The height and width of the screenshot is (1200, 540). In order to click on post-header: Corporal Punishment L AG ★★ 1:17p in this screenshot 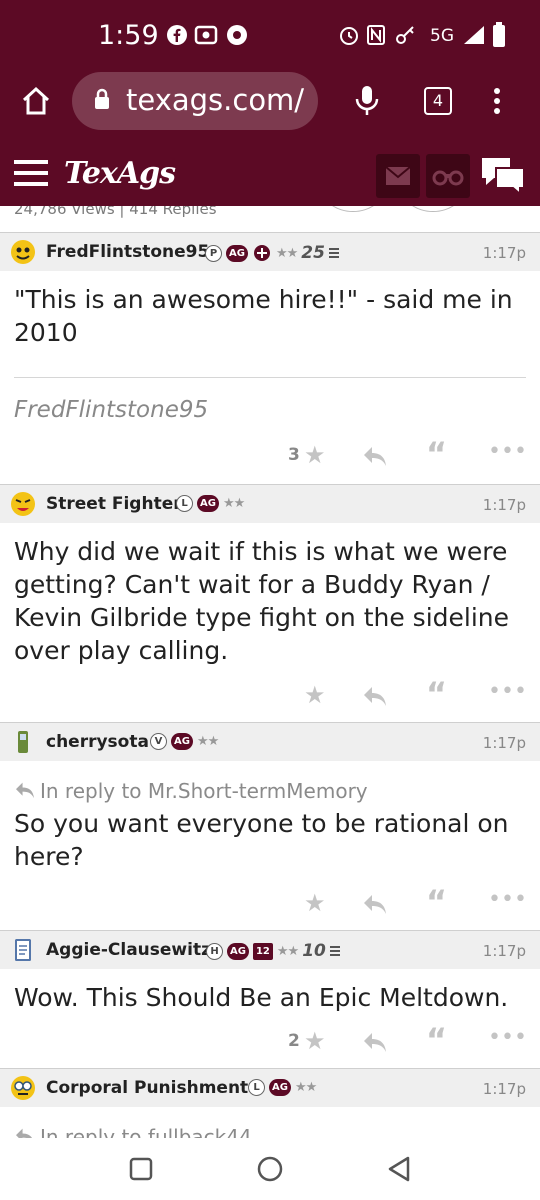, I will do `click(270, 1088)`.